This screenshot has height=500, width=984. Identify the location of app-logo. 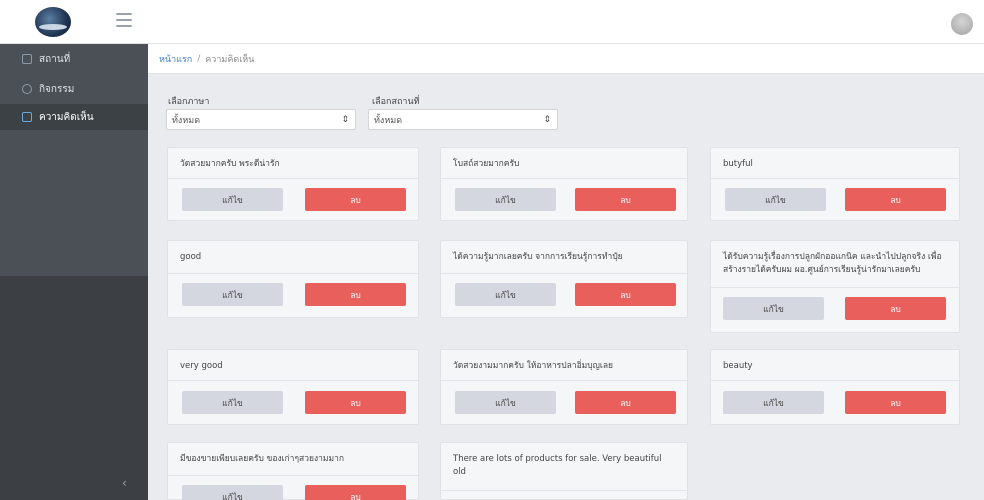
(53, 22).